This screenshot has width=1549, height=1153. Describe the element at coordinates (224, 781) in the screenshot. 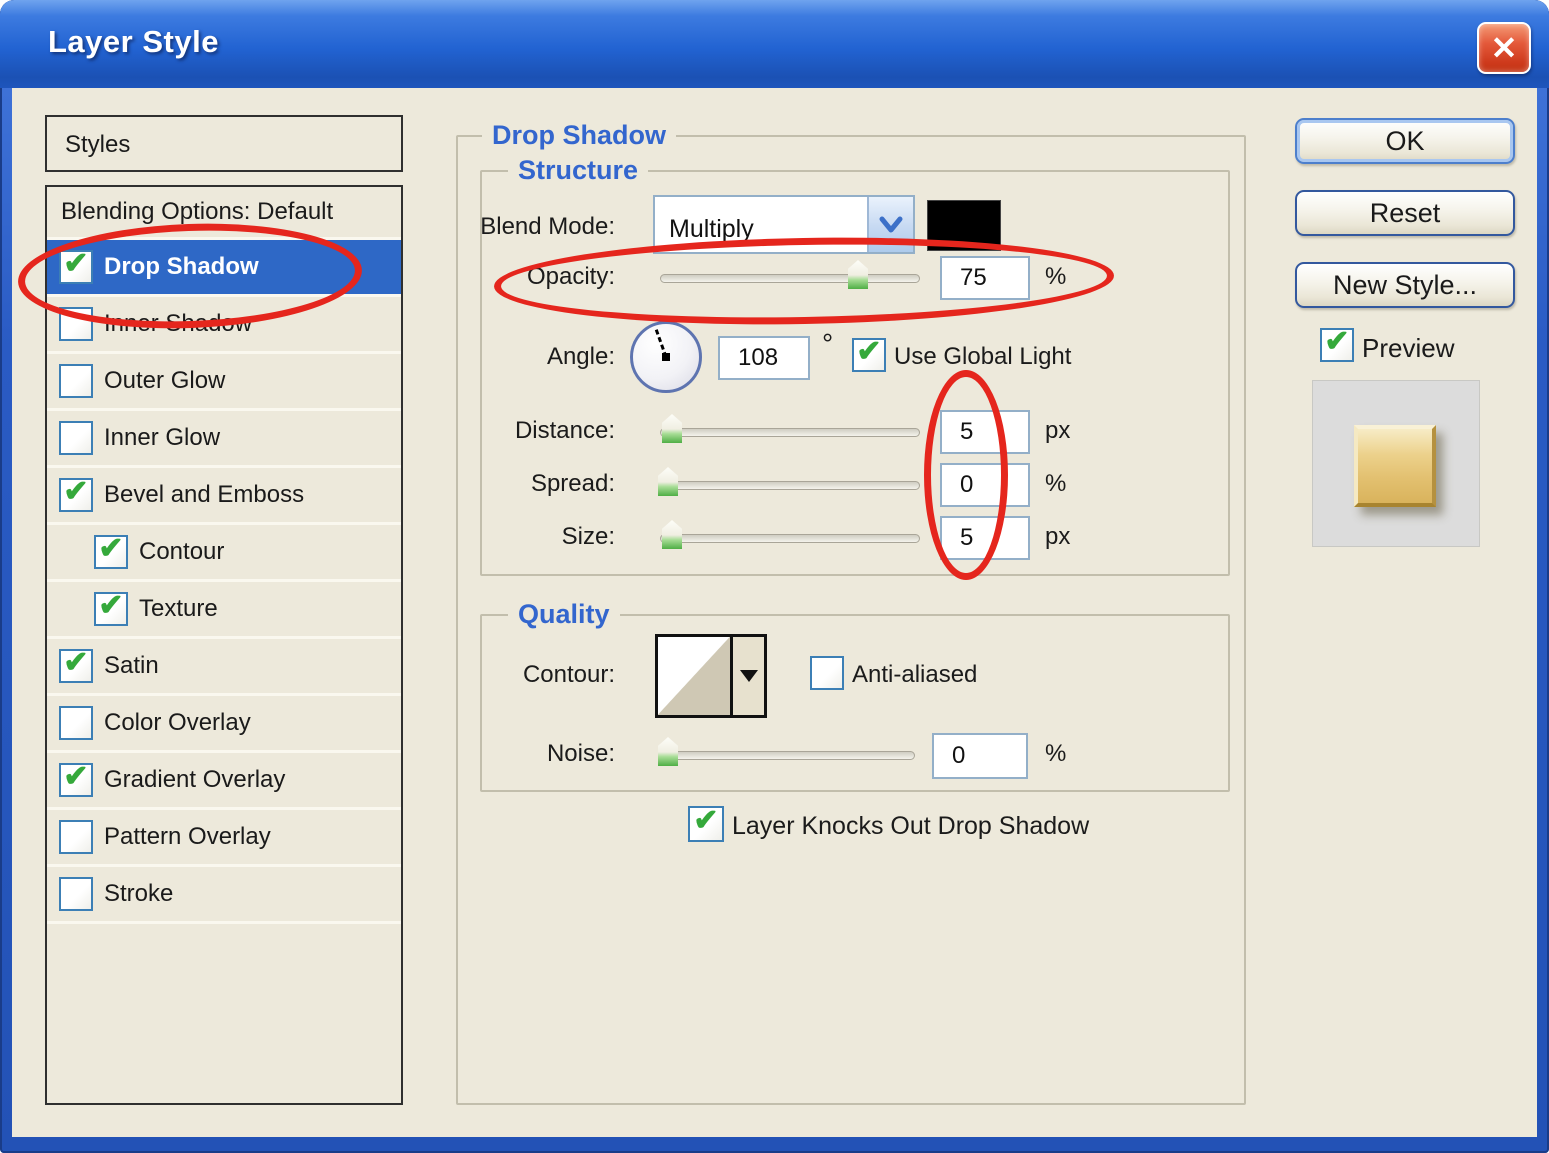

I see `sidebar-item-gradient-overlay: ✔ Gradient Overlay` at that location.